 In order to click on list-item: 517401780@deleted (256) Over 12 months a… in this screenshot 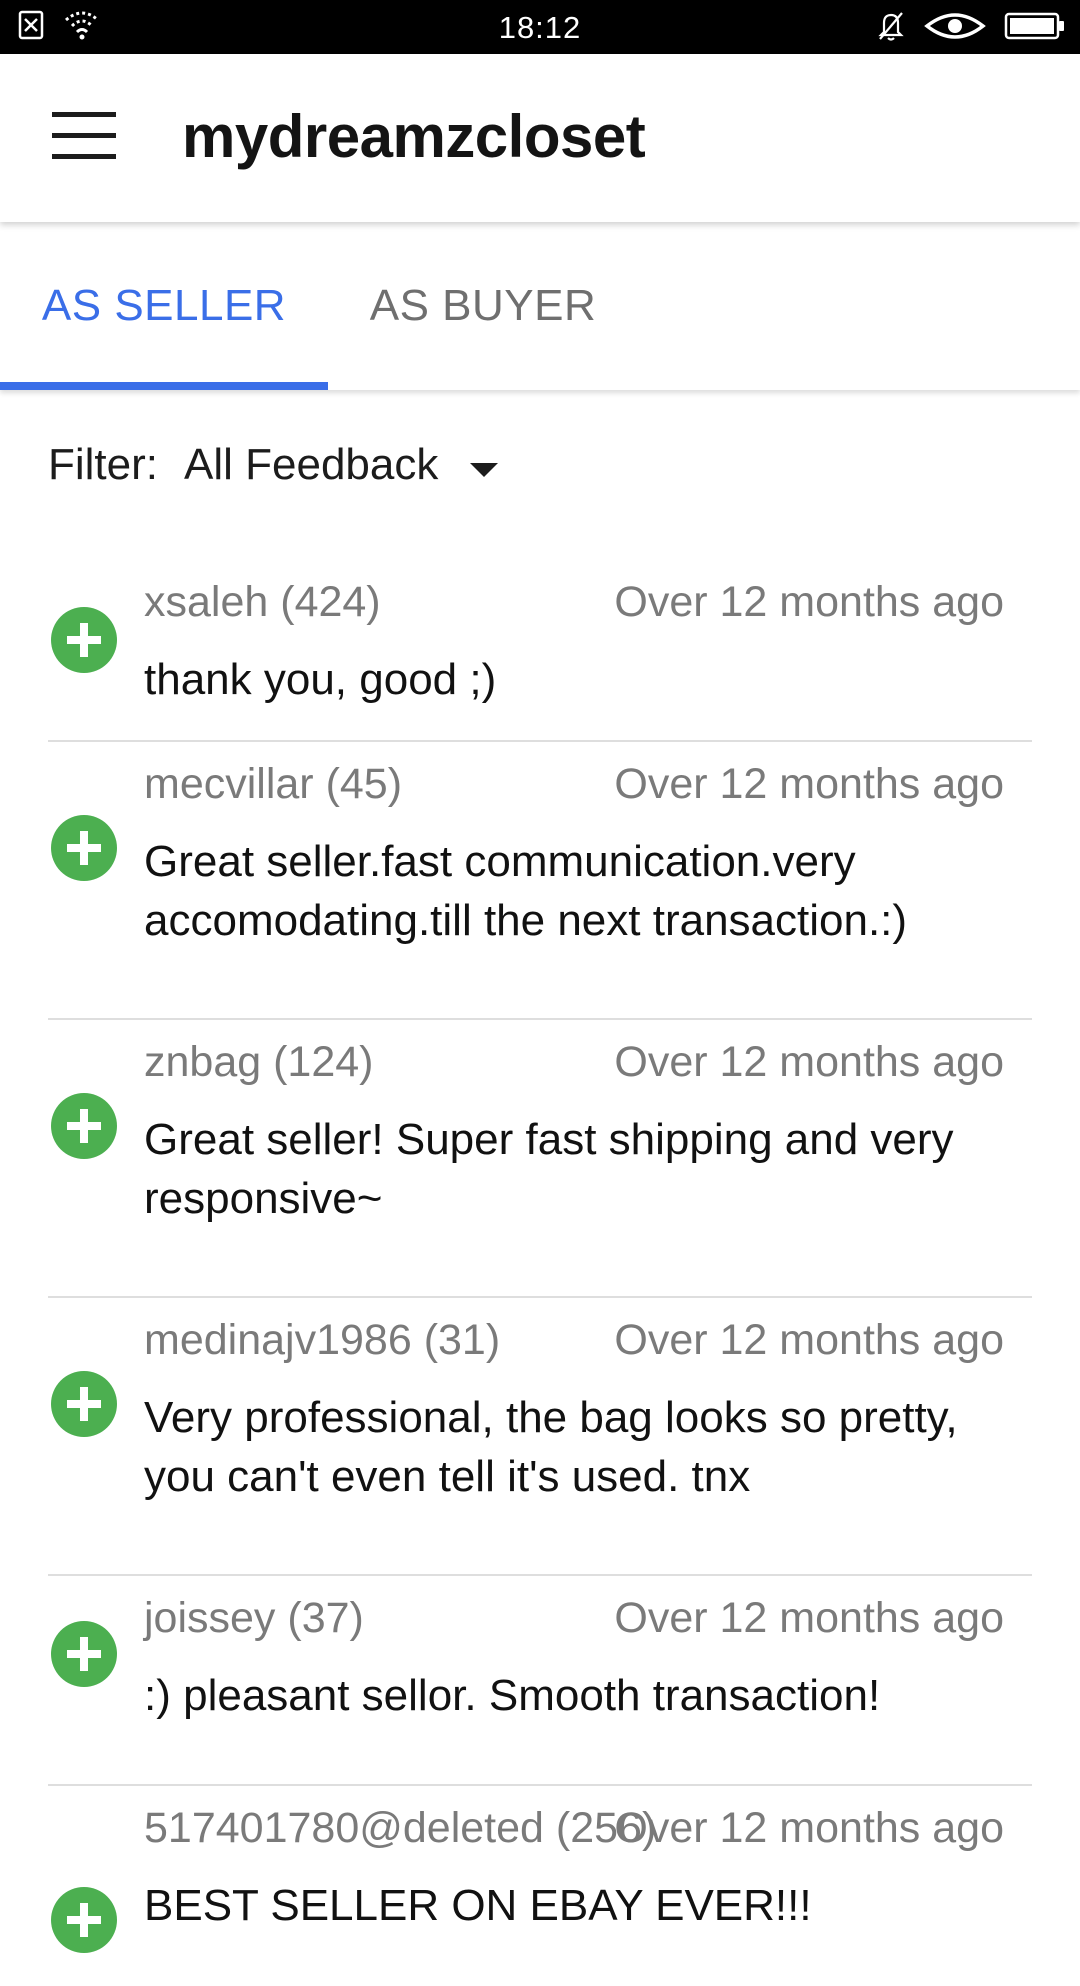, I will do `click(540, 1886)`.